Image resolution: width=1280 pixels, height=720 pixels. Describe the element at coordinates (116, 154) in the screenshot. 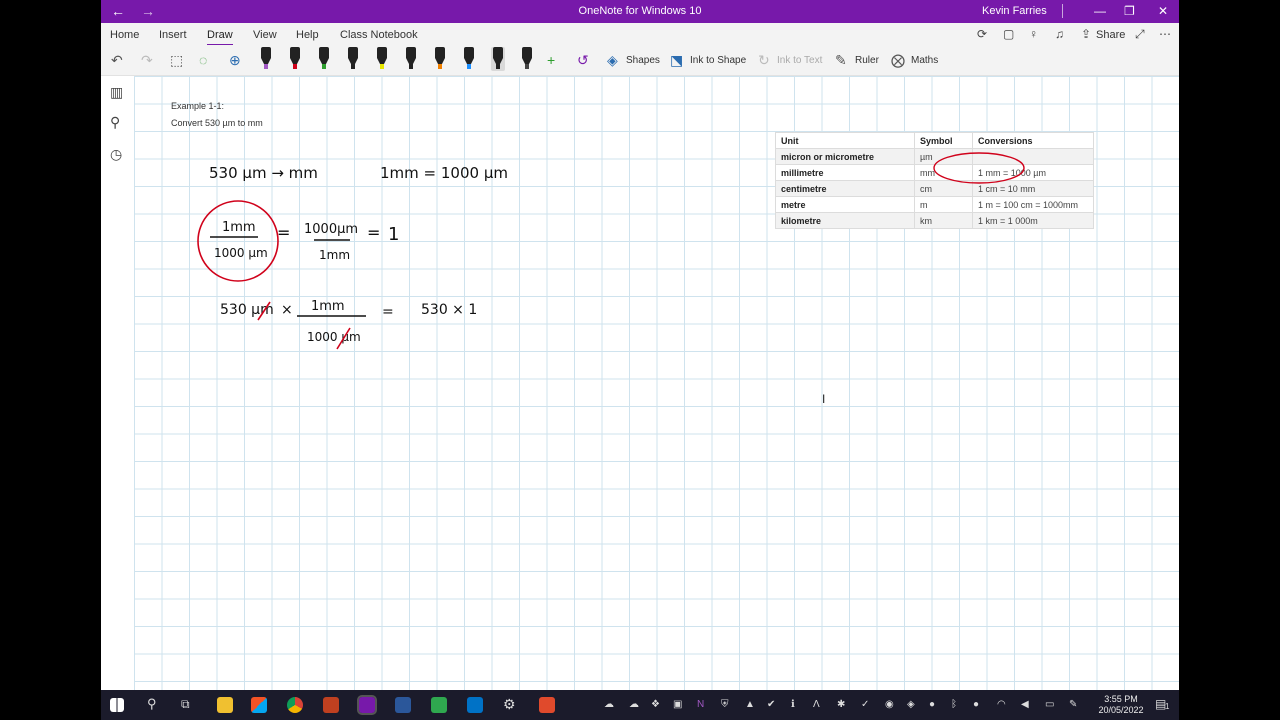

I see `recent-clock-icon: ◷` at that location.